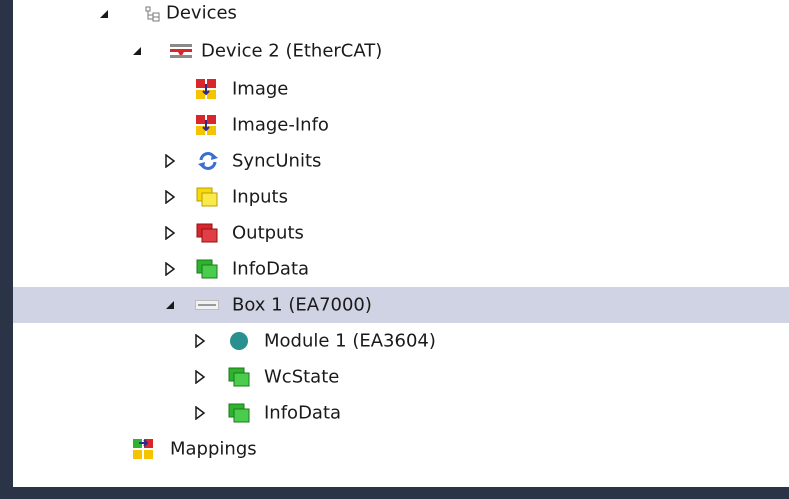 The height and width of the screenshot is (499, 789). I want to click on wcstate-icon, so click(239, 377).